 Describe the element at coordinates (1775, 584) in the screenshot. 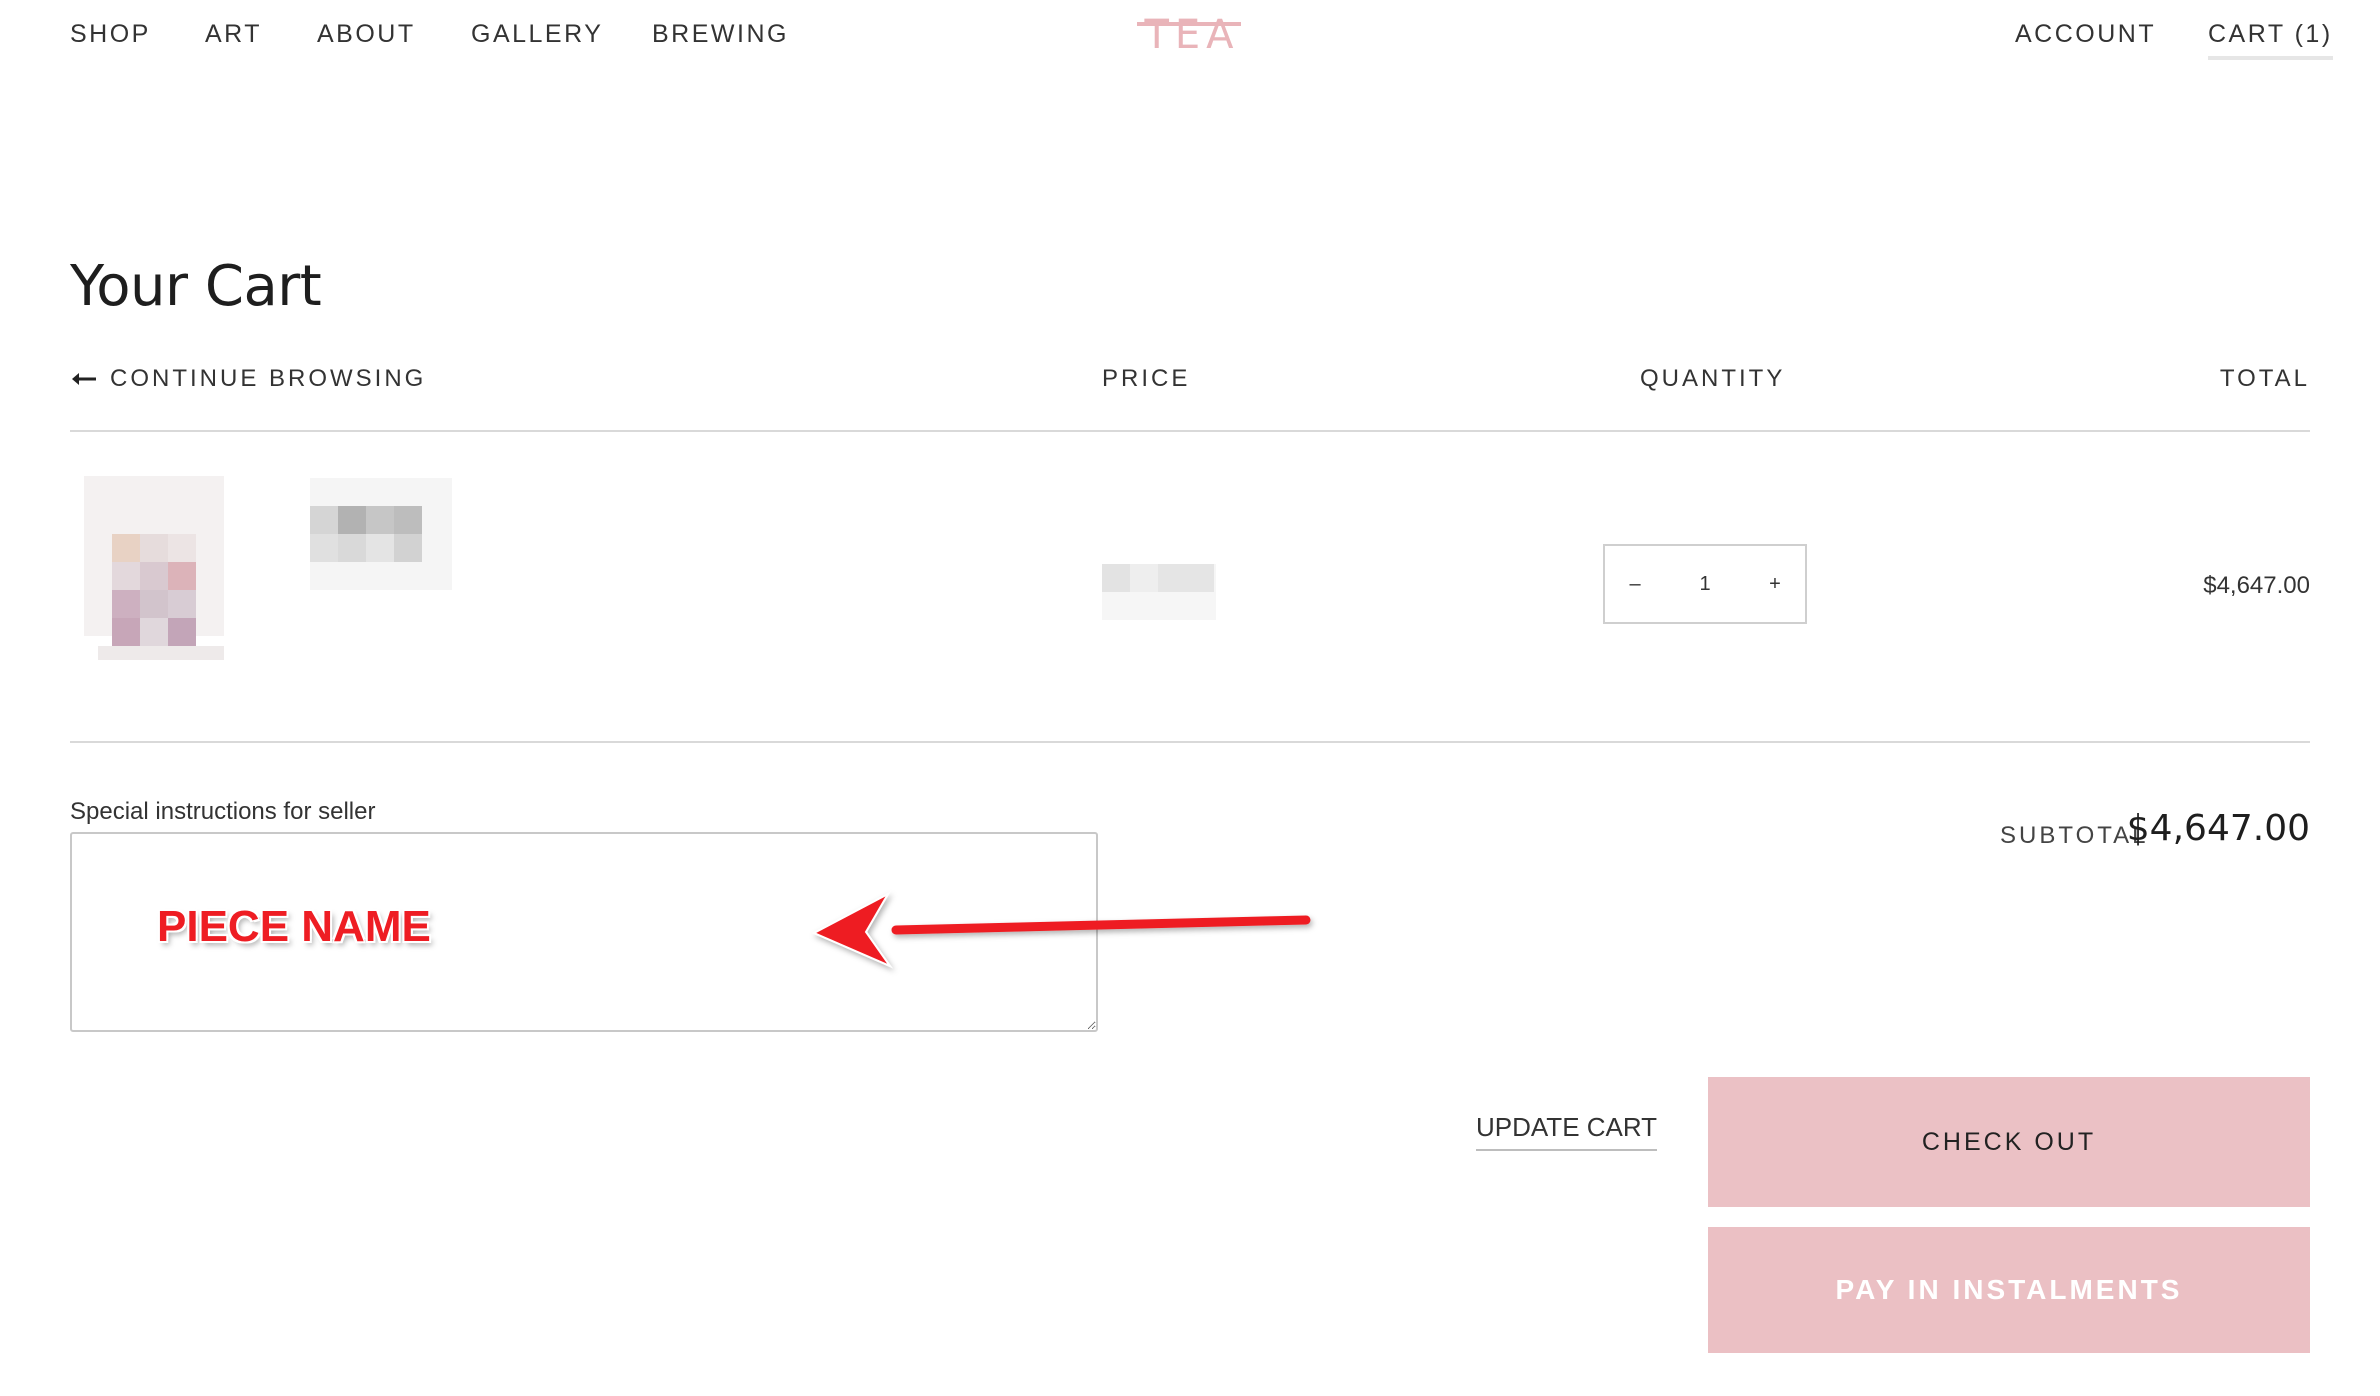

I see `increment-button: +` at that location.